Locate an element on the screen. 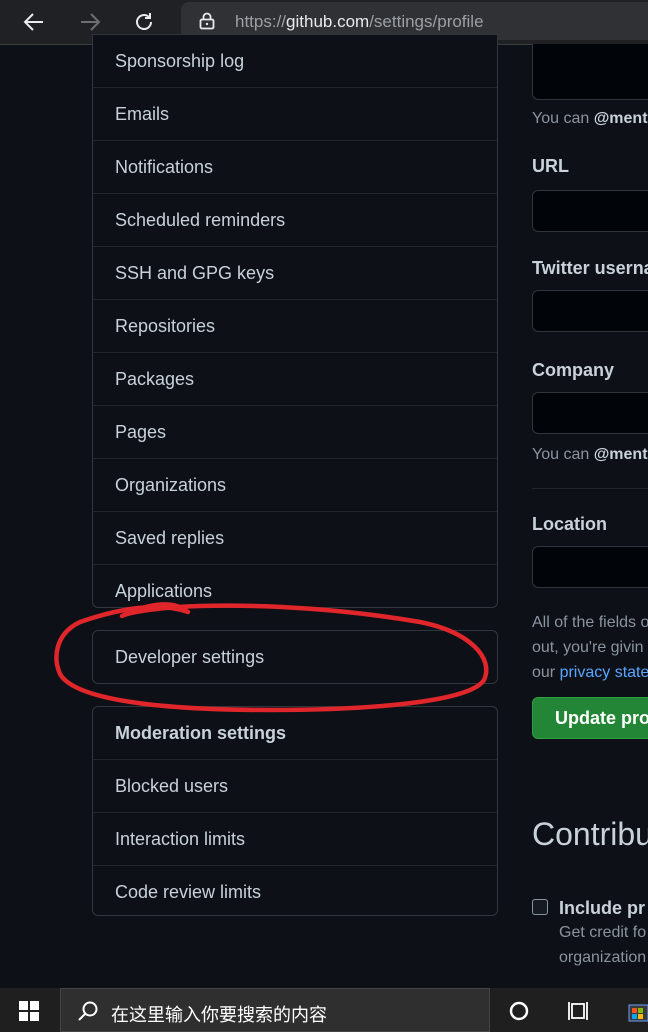 Image resolution: width=648 pixels, height=1032 pixels. taskbar-search-box: 在这里输入你要搜索的内容 is located at coordinates (275, 1010).